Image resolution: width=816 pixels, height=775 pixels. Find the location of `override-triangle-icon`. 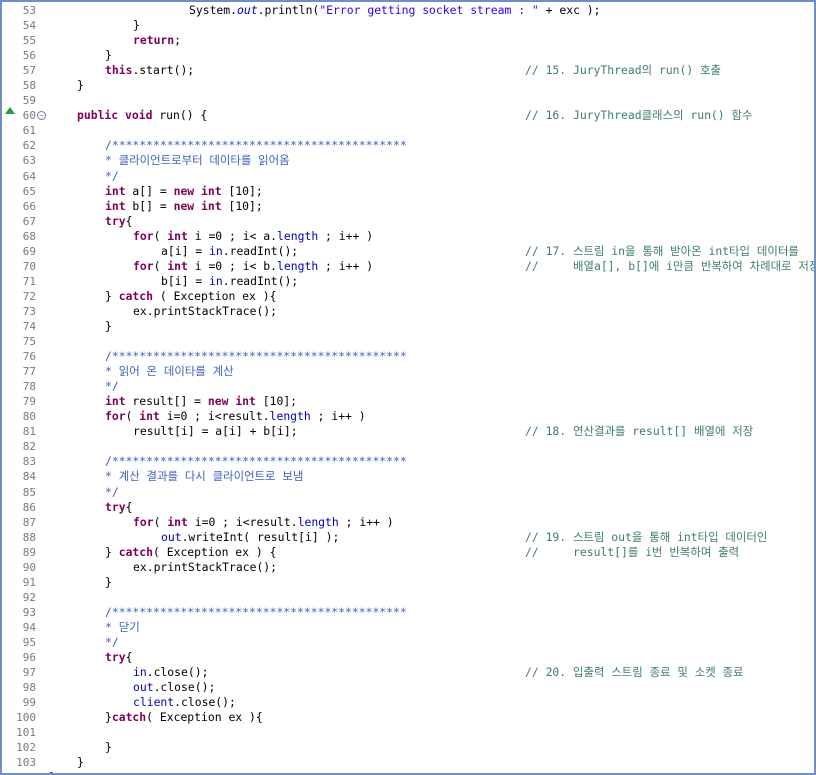

override-triangle-icon is located at coordinates (10, 111).